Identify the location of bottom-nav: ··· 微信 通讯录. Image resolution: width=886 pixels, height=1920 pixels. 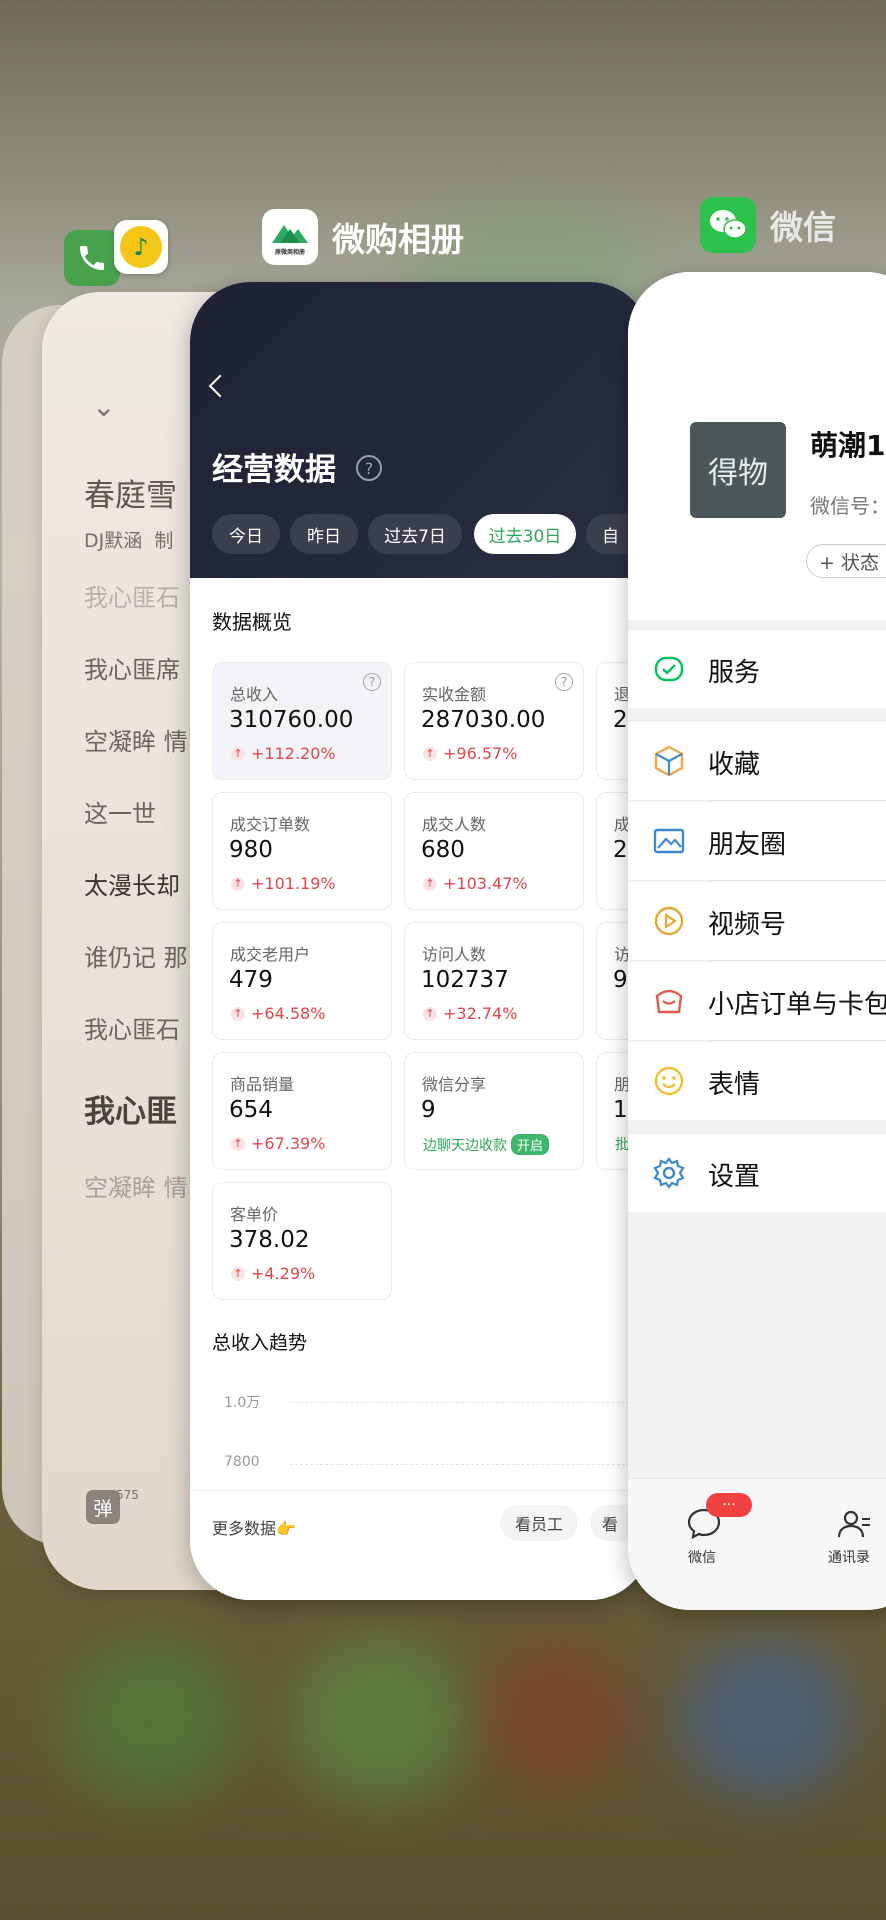
(757, 1544).